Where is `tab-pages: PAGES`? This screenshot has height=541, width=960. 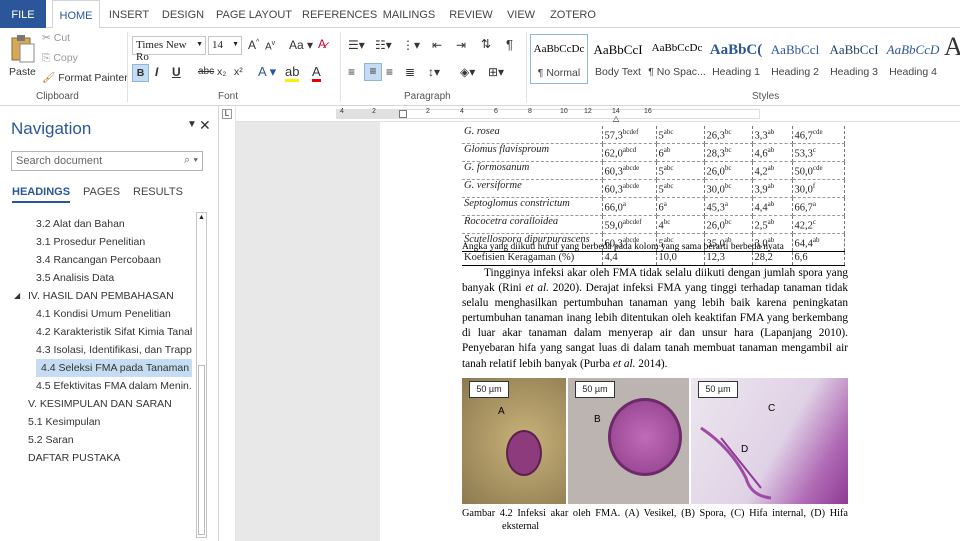 tab-pages: PAGES is located at coordinates (101, 192).